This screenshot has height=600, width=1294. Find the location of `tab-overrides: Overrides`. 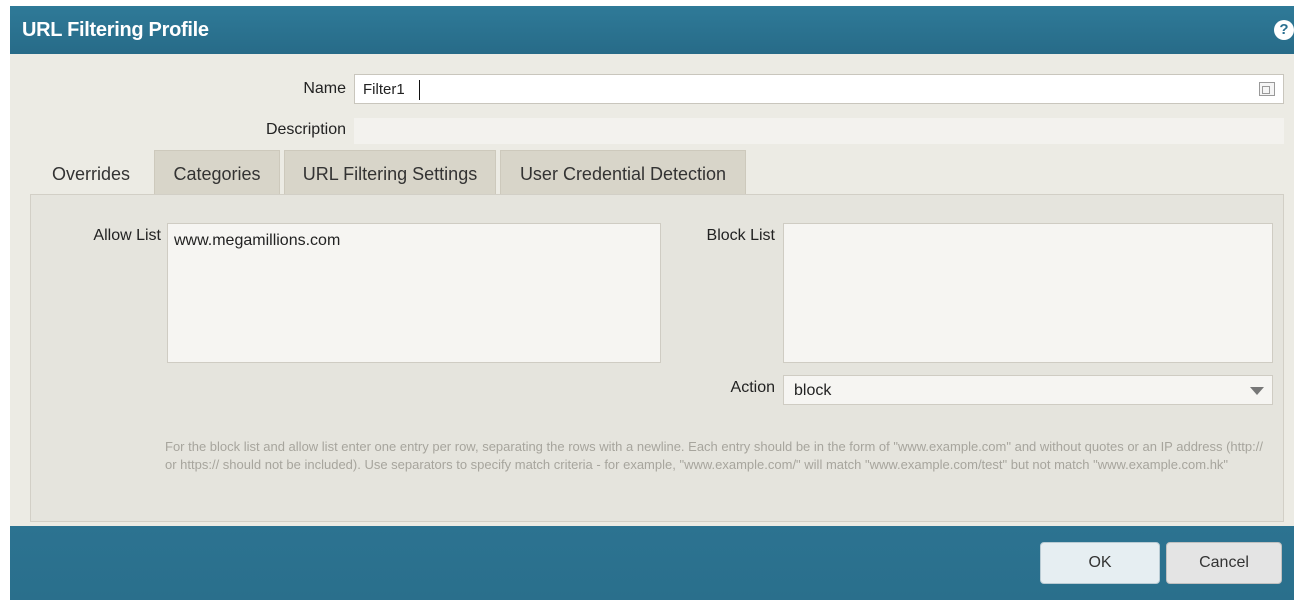

tab-overrides: Overrides is located at coordinates (91, 173).